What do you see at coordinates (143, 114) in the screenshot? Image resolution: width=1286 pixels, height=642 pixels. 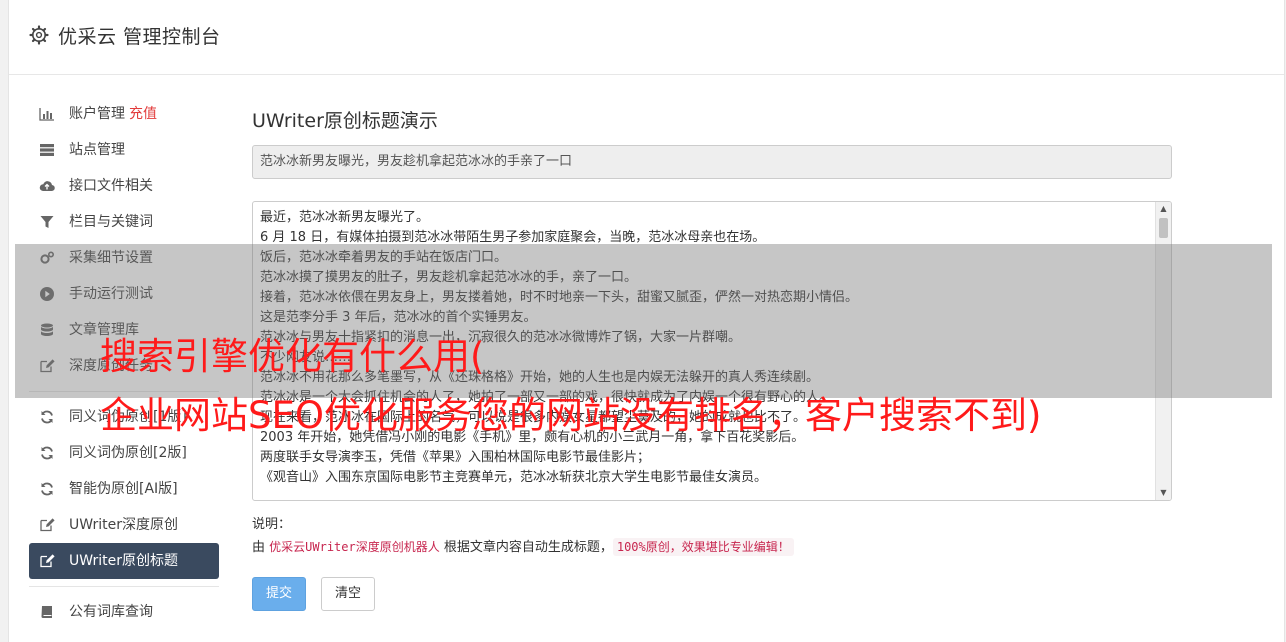 I see `recharge-link: 充值` at bounding box center [143, 114].